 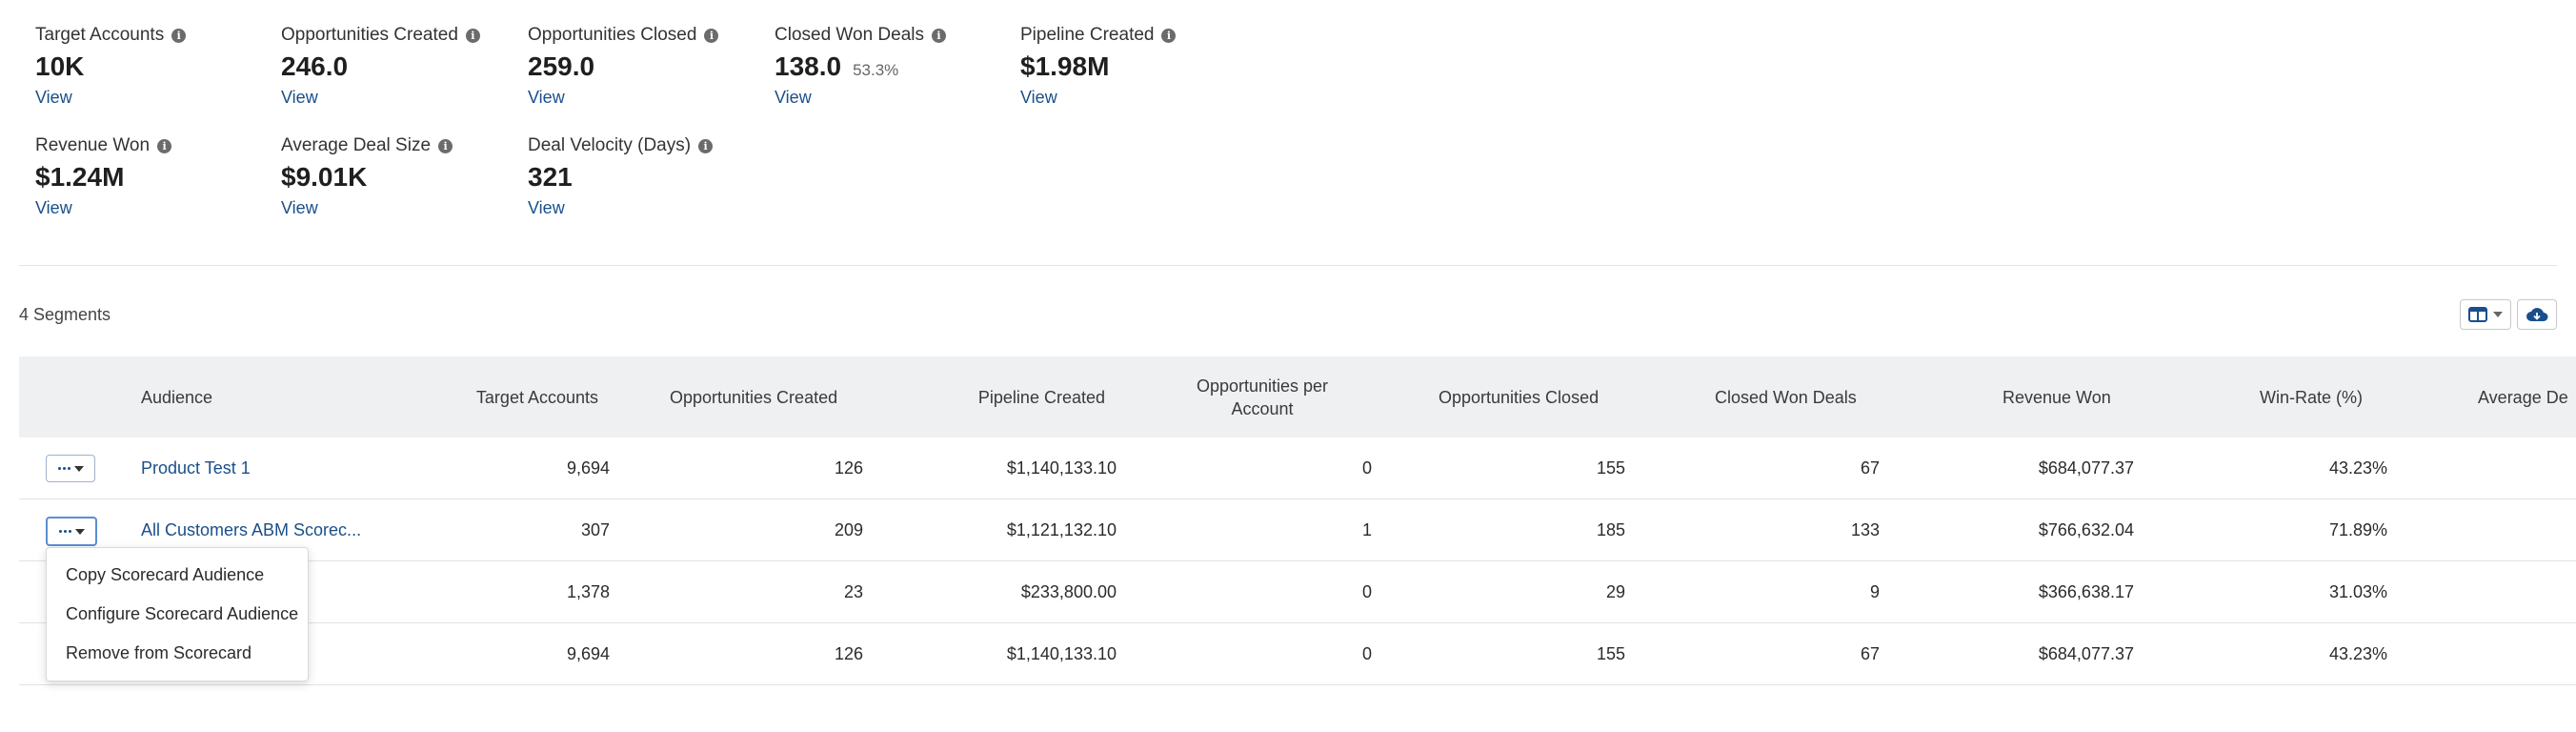 What do you see at coordinates (1519, 396) in the screenshot?
I see `header-opportunities-closed: Opportunities Closed` at bounding box center [1519, 396].